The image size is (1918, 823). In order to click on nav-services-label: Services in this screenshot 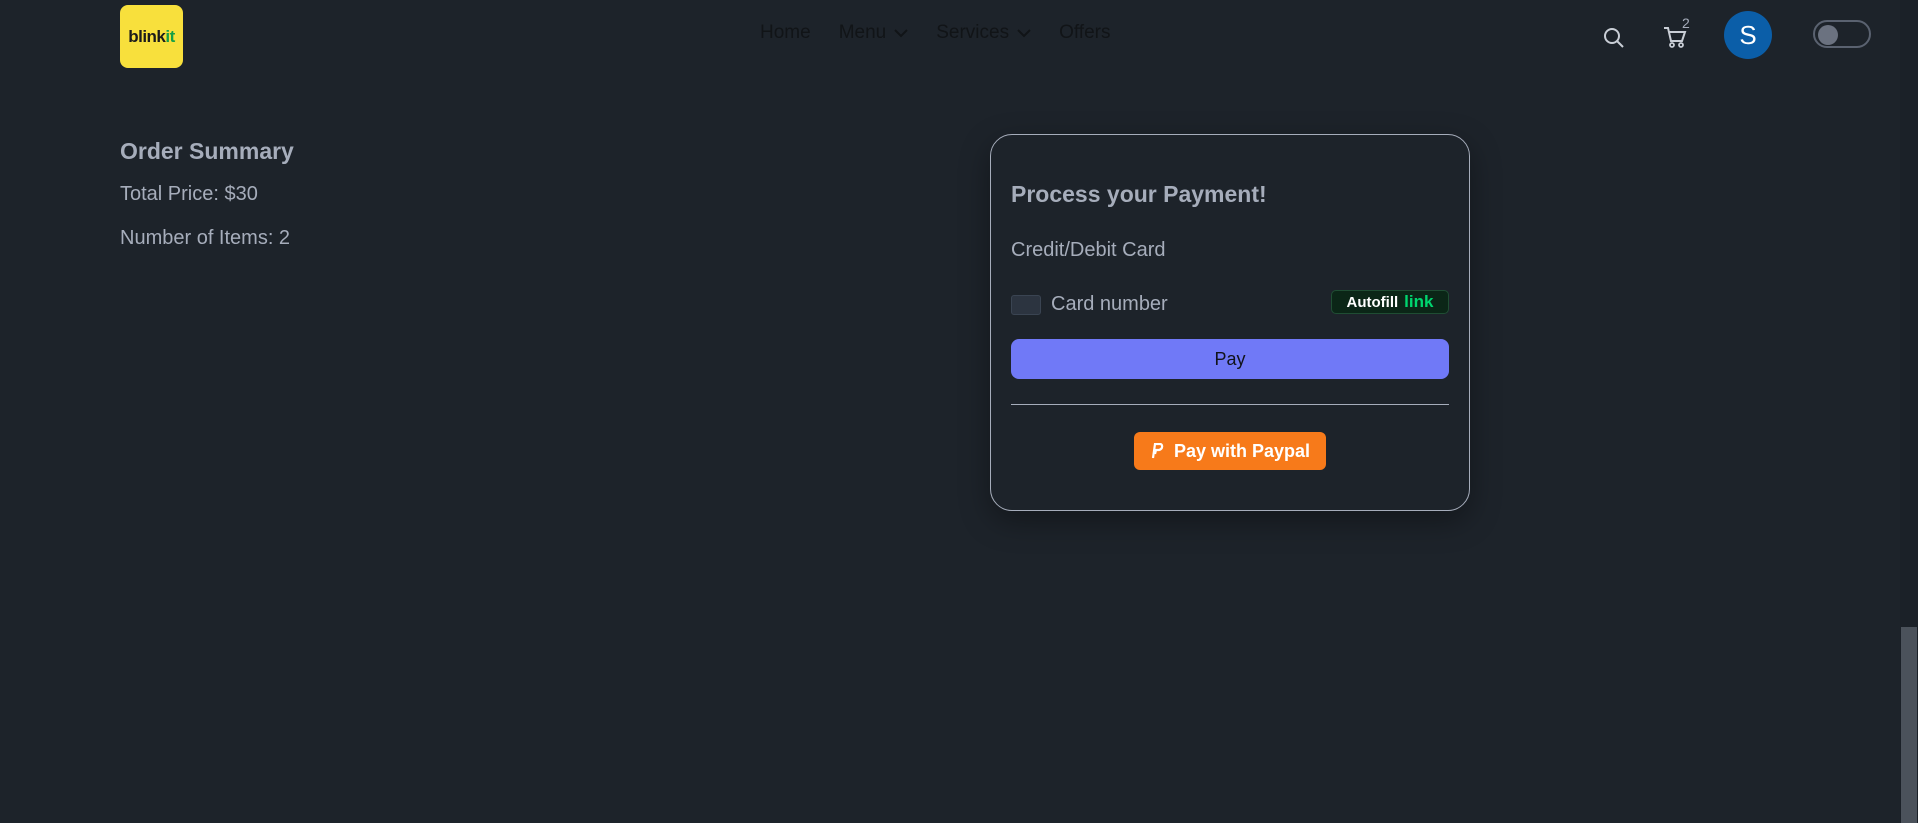, I will do `click(973, 32)`.